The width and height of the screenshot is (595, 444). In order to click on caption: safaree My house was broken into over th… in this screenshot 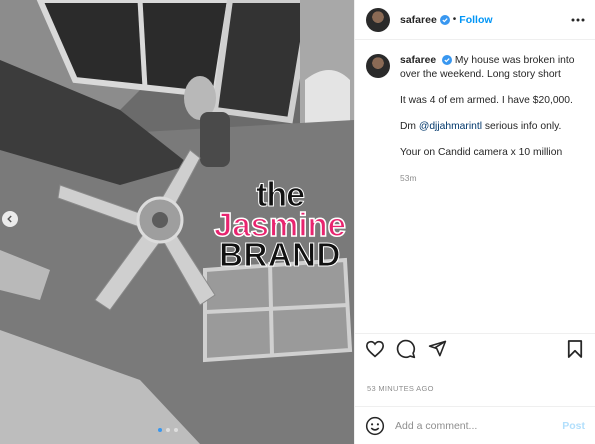, I will do `click(475, 112)`.